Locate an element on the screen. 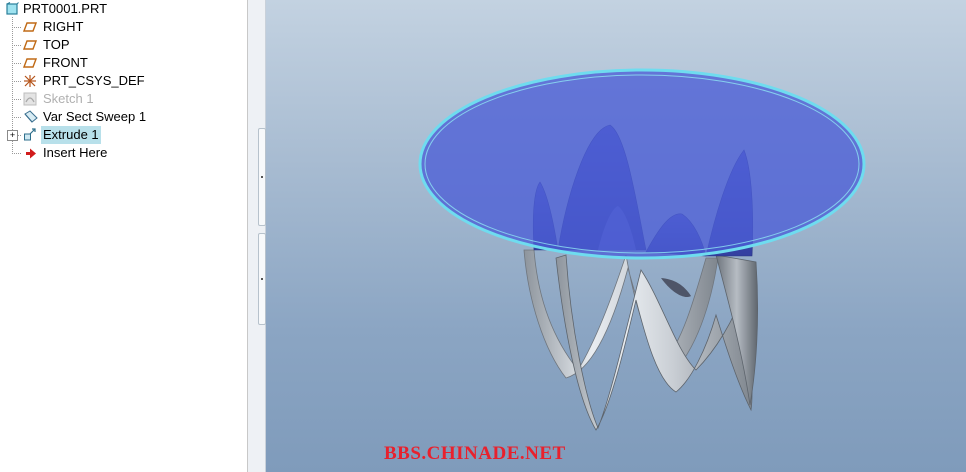 The height and width of the screenshot is (472, 966). tree-item-label: Sketch 1 is located at coordinates (68, 98).